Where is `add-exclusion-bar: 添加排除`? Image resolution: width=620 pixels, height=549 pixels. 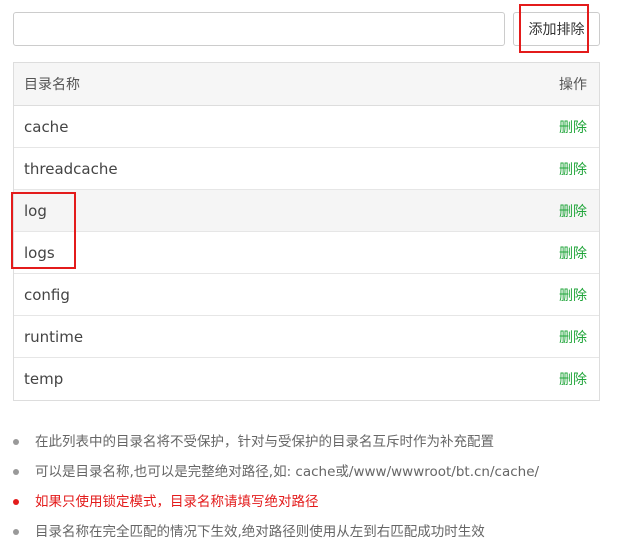 add-exclusion-bar: 添加排除 is located at coordinates (306, 30).